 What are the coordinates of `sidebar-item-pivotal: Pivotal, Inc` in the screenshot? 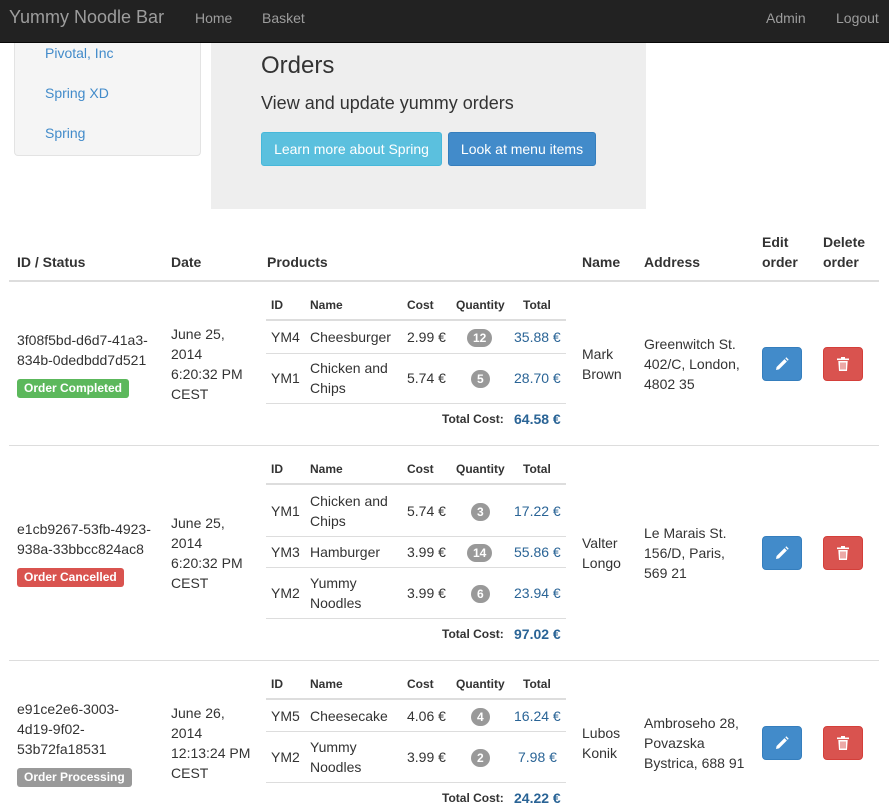 It's located at (79, 53).